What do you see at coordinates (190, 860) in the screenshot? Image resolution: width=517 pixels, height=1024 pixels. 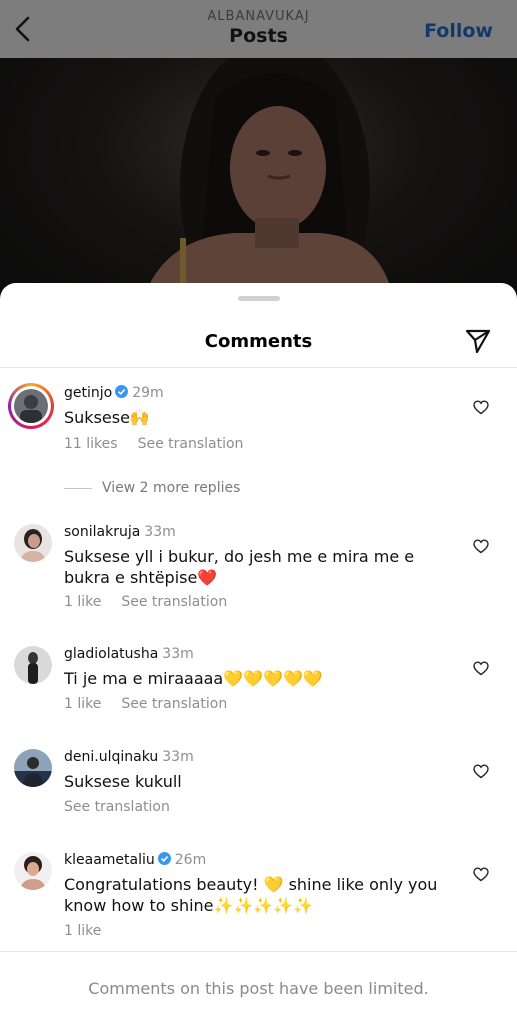 I see `comment-time: 26m` at bounding box center [190, 860].